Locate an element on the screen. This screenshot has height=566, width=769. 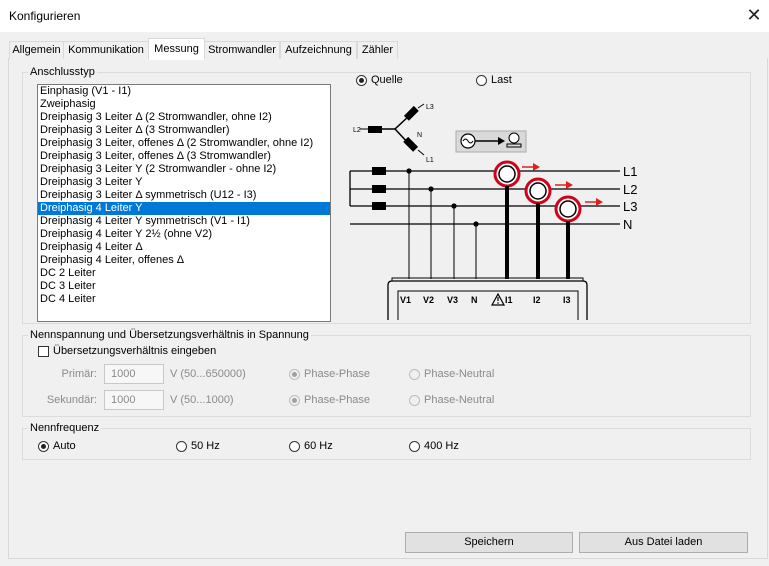
primaer-phase-phase-label: Phase-Phase is located at coordinates (337, 374).